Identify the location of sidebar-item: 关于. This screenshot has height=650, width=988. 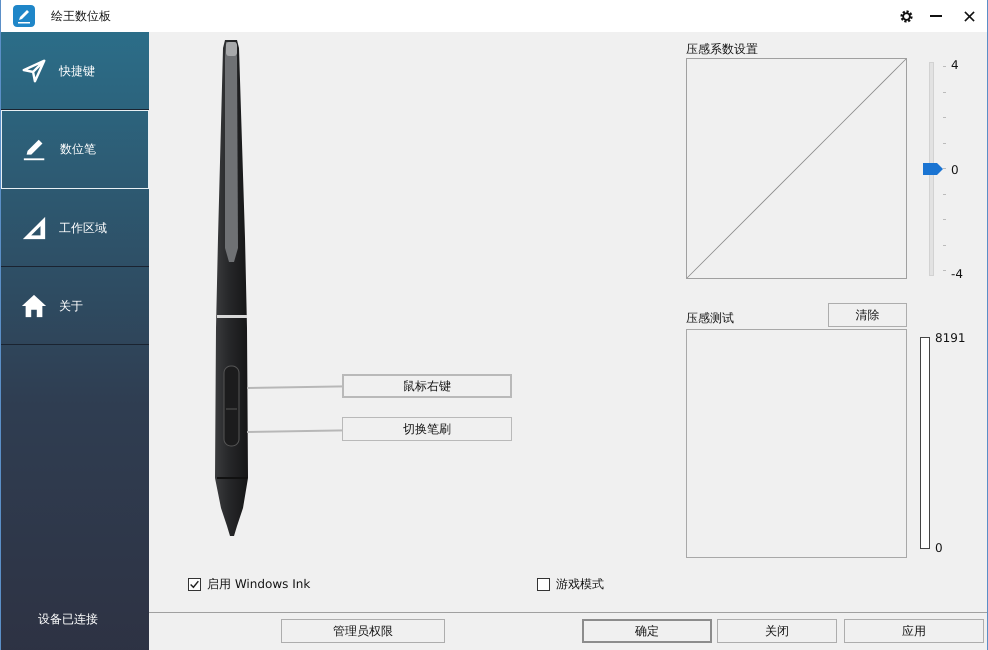
(75, 306).